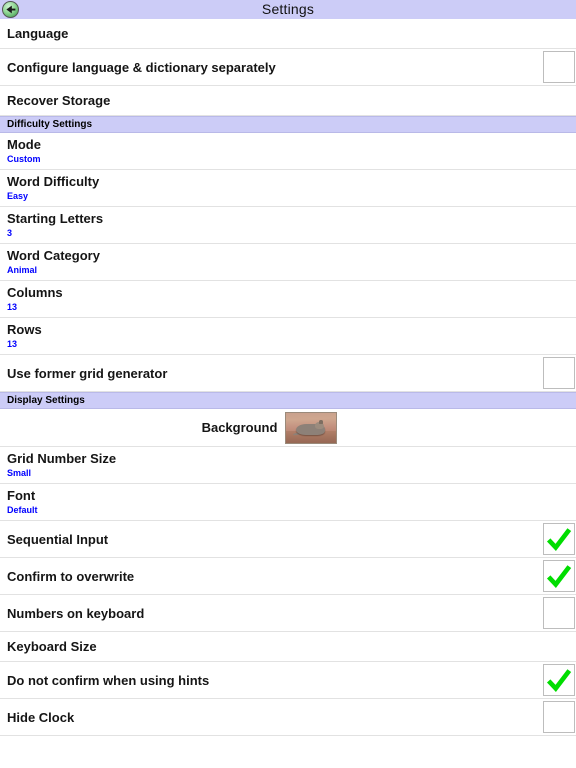  What do you see at coordinates (559, 373) in the screenshot?
I see `checkbox-use-former-grid-generator` at bounding box center [559, 373].